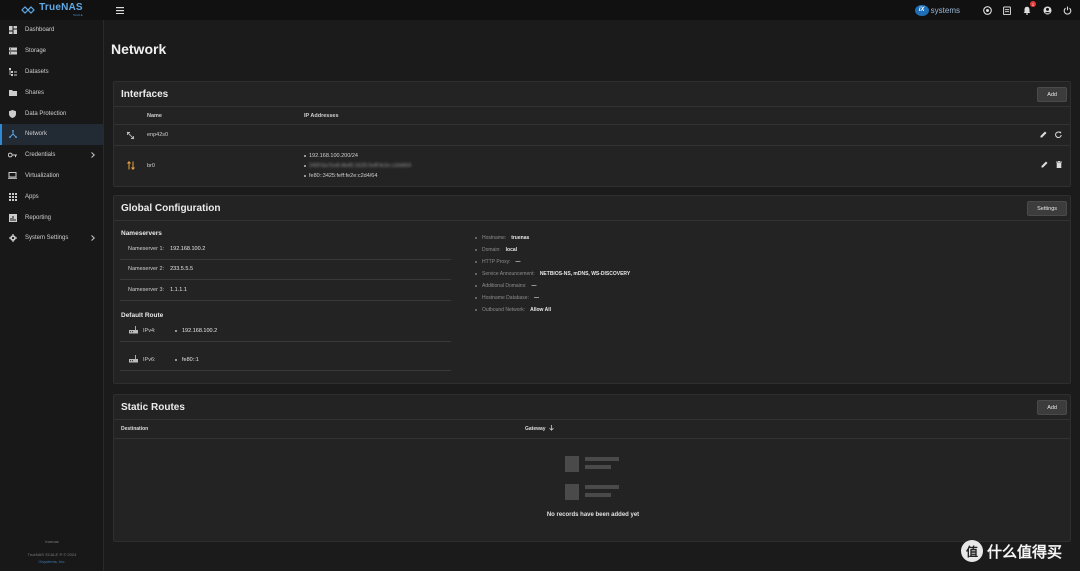 This screenshot has width=1080, height=571. Describe the element at coordinates (47, 238) in the screenshot. I see `sidebar-item-label: System Settings` at that location.